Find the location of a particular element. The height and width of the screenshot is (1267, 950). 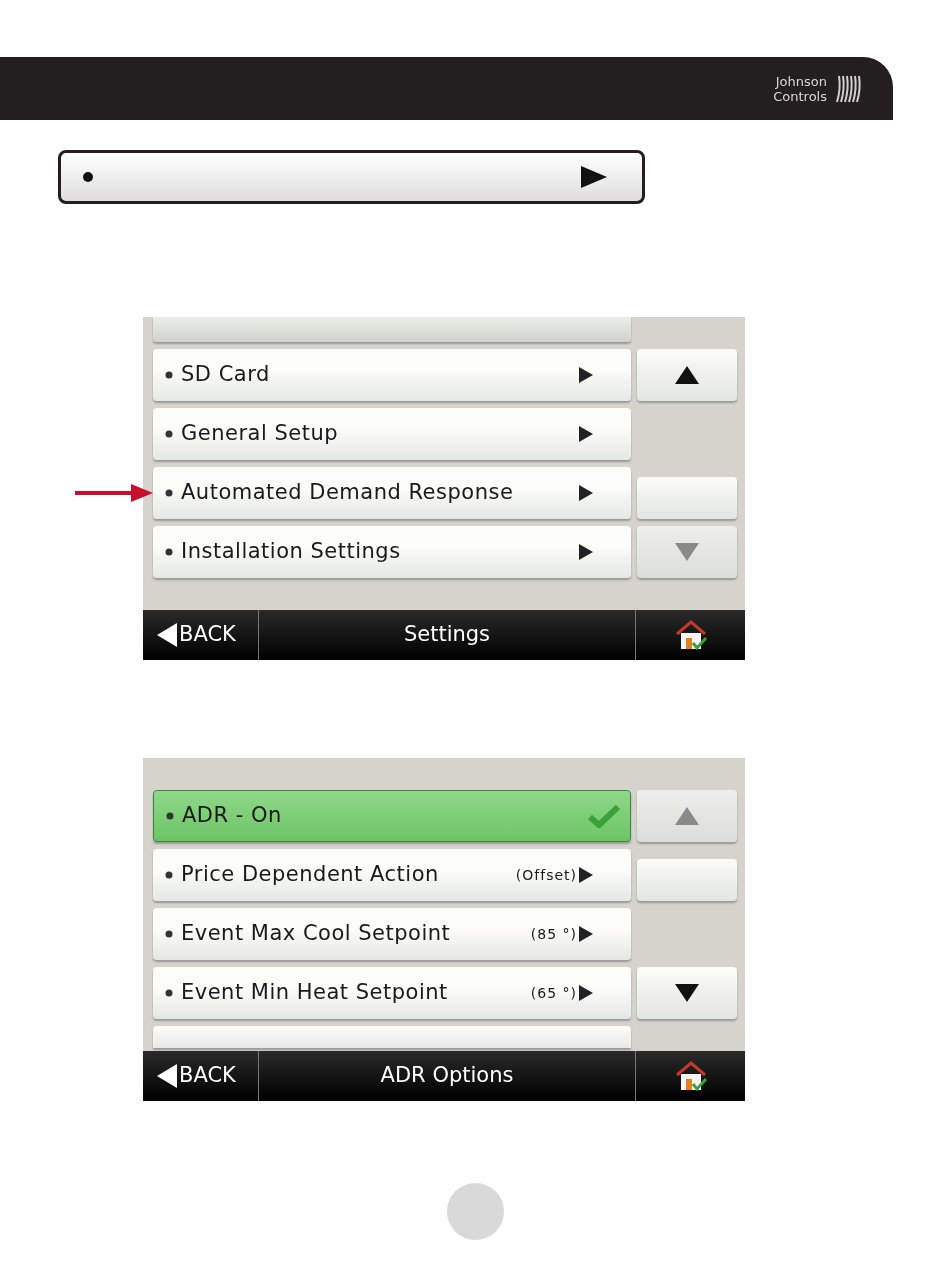

item-label: General Setup is located at coordinates (260, 434).